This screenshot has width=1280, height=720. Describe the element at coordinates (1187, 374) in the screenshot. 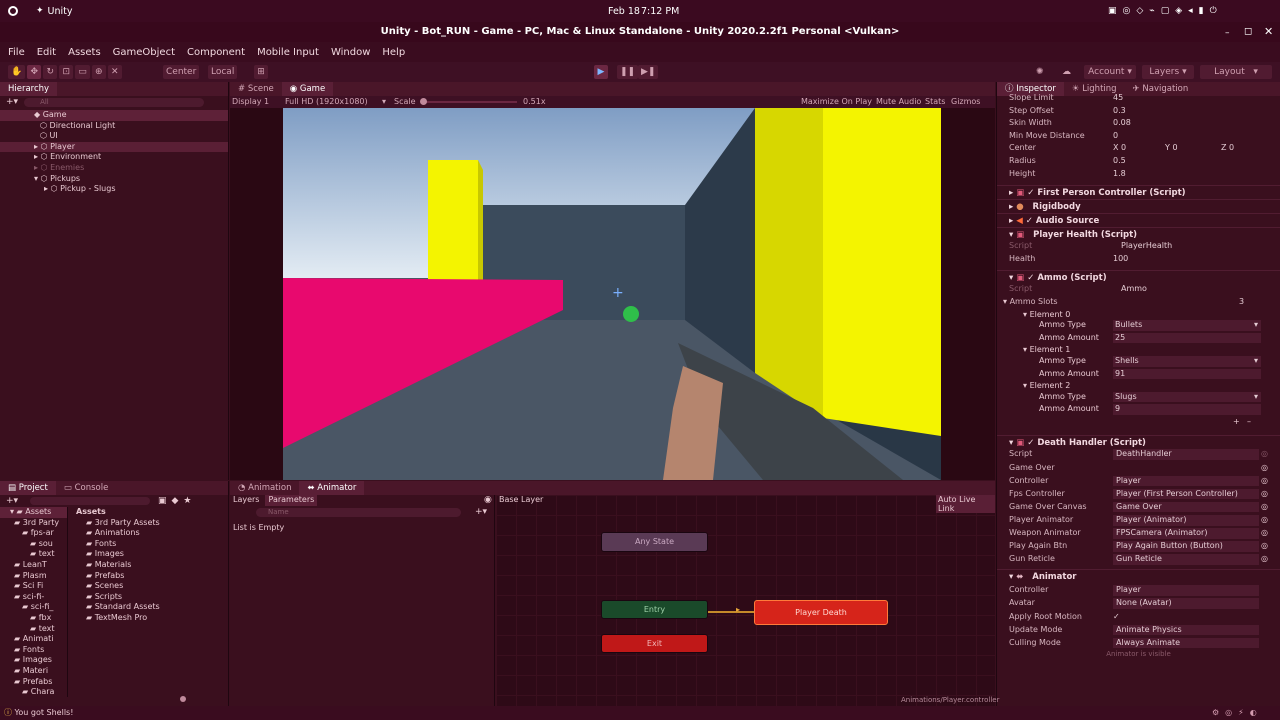

I see `field-value: 91` at that location.